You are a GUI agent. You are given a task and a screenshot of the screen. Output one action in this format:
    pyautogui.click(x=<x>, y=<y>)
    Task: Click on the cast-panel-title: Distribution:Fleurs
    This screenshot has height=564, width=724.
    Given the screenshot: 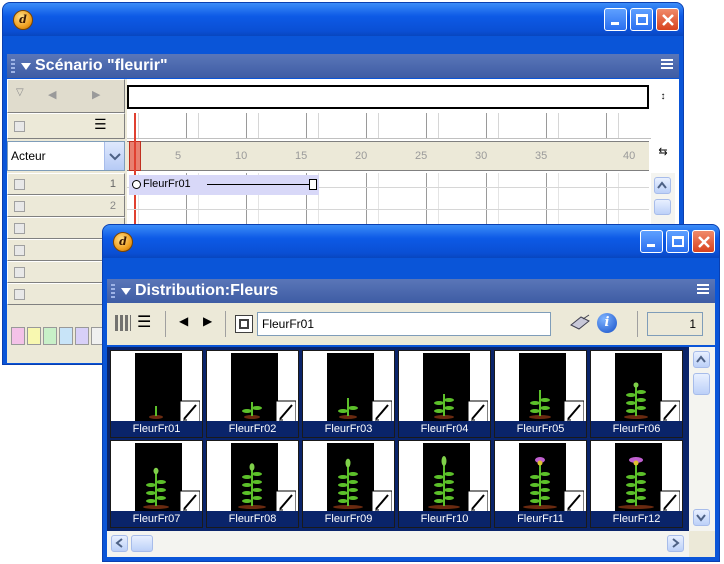 What is the action you would take?
    pyautogui.click(x=207, y=290)
    